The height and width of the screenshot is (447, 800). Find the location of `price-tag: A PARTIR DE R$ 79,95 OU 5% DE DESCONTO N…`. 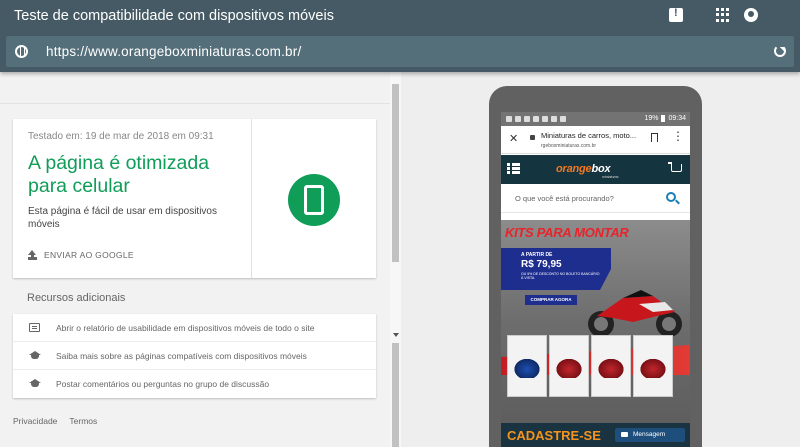

price-tag: A PARTIR DE R$ 79,95 OU 5% DE DESCONTO N… is located at coordinates (556, 269).